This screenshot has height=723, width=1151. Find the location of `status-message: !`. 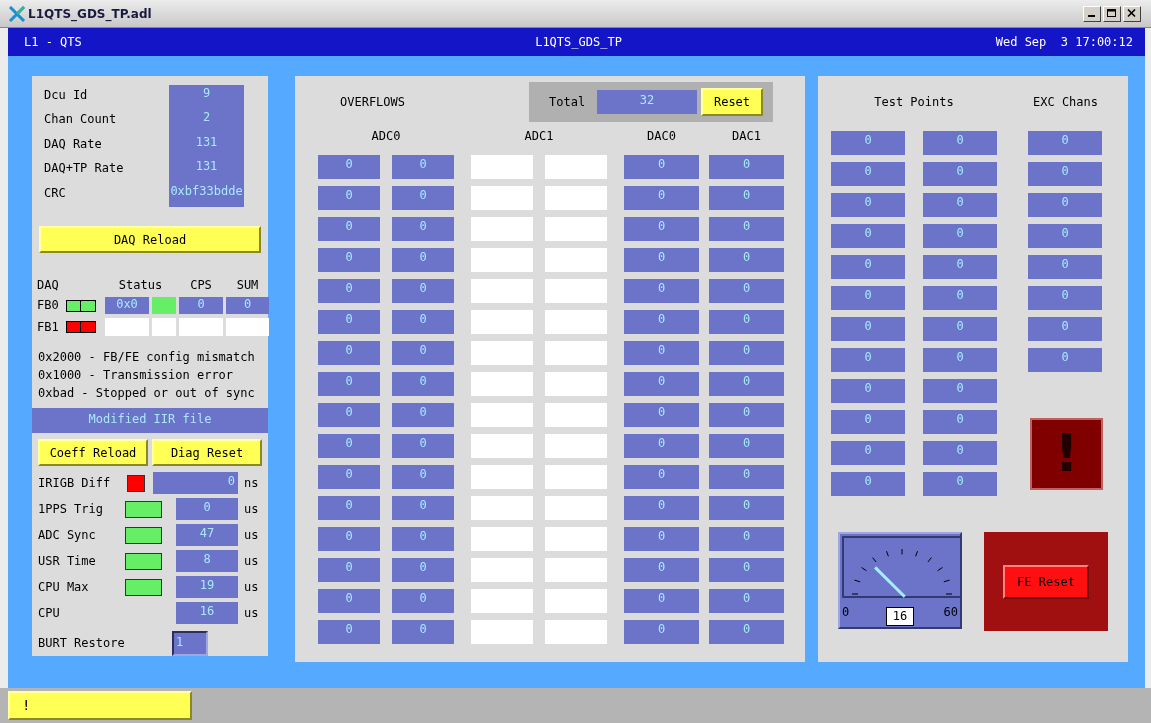

status-message: ! is located at coordinates (100, 705).